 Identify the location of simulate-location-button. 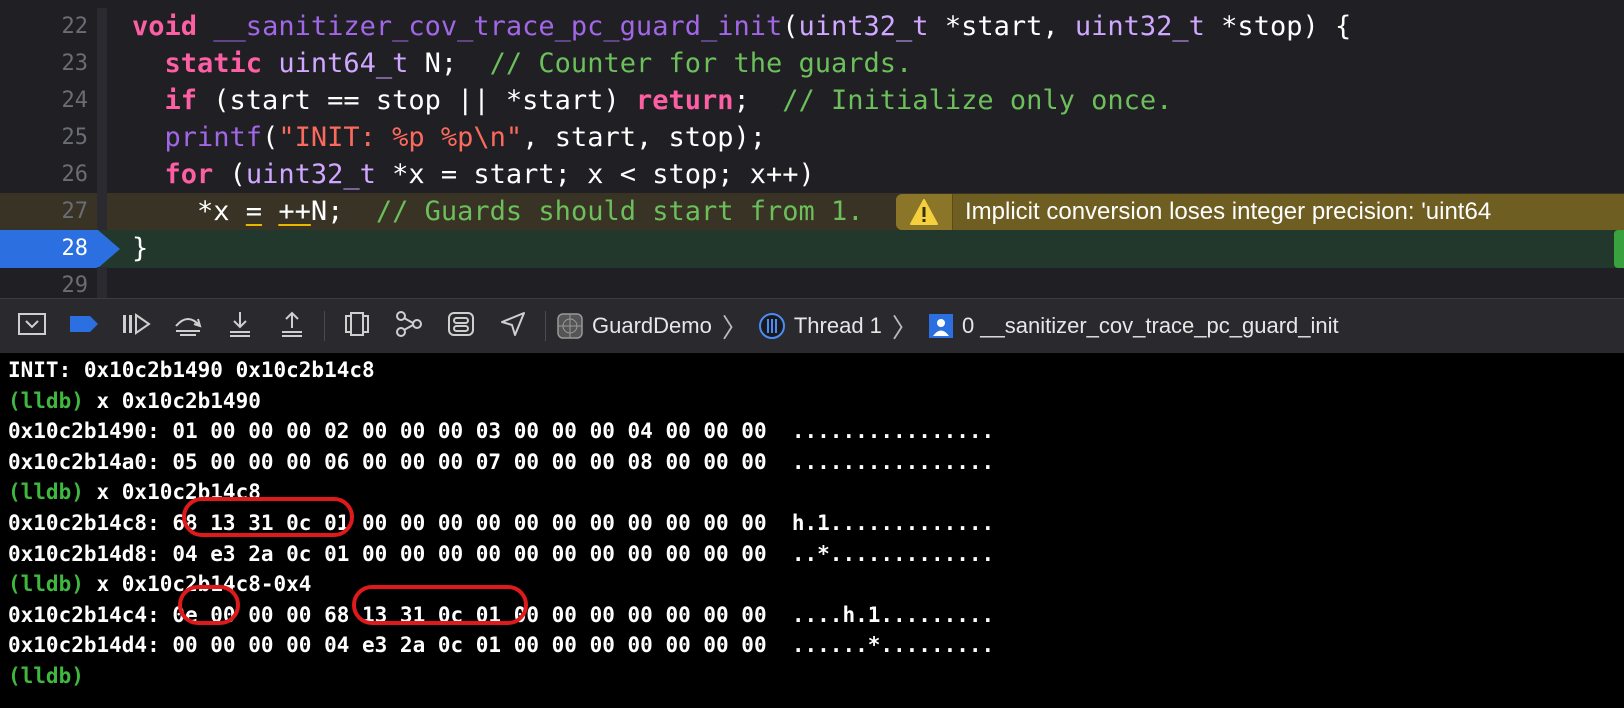
(513, 326).